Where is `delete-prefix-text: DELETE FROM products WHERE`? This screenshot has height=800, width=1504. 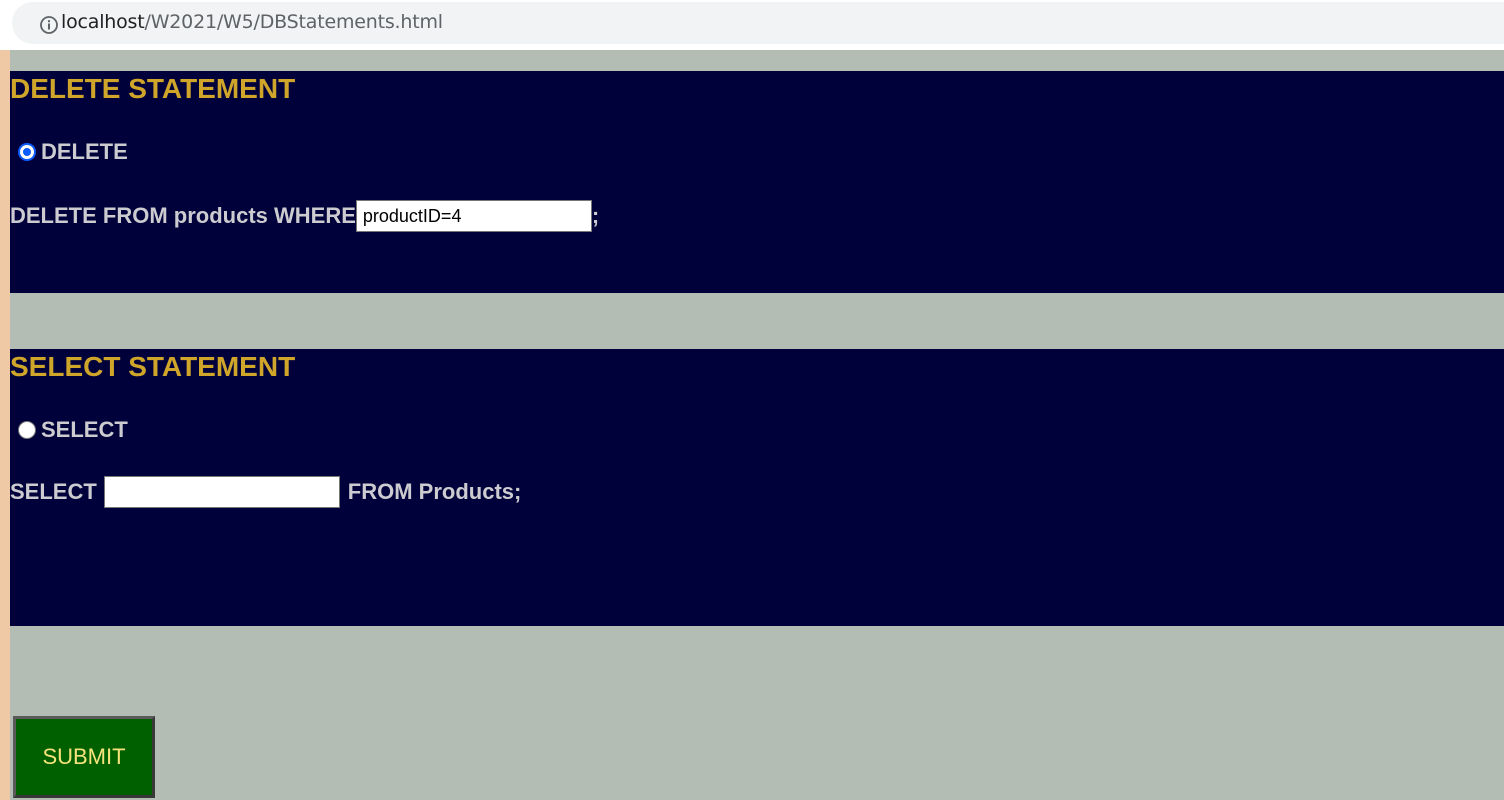
delete-prefix-text: DELETE FROM products WHERE is located at coordinates (183, 215).